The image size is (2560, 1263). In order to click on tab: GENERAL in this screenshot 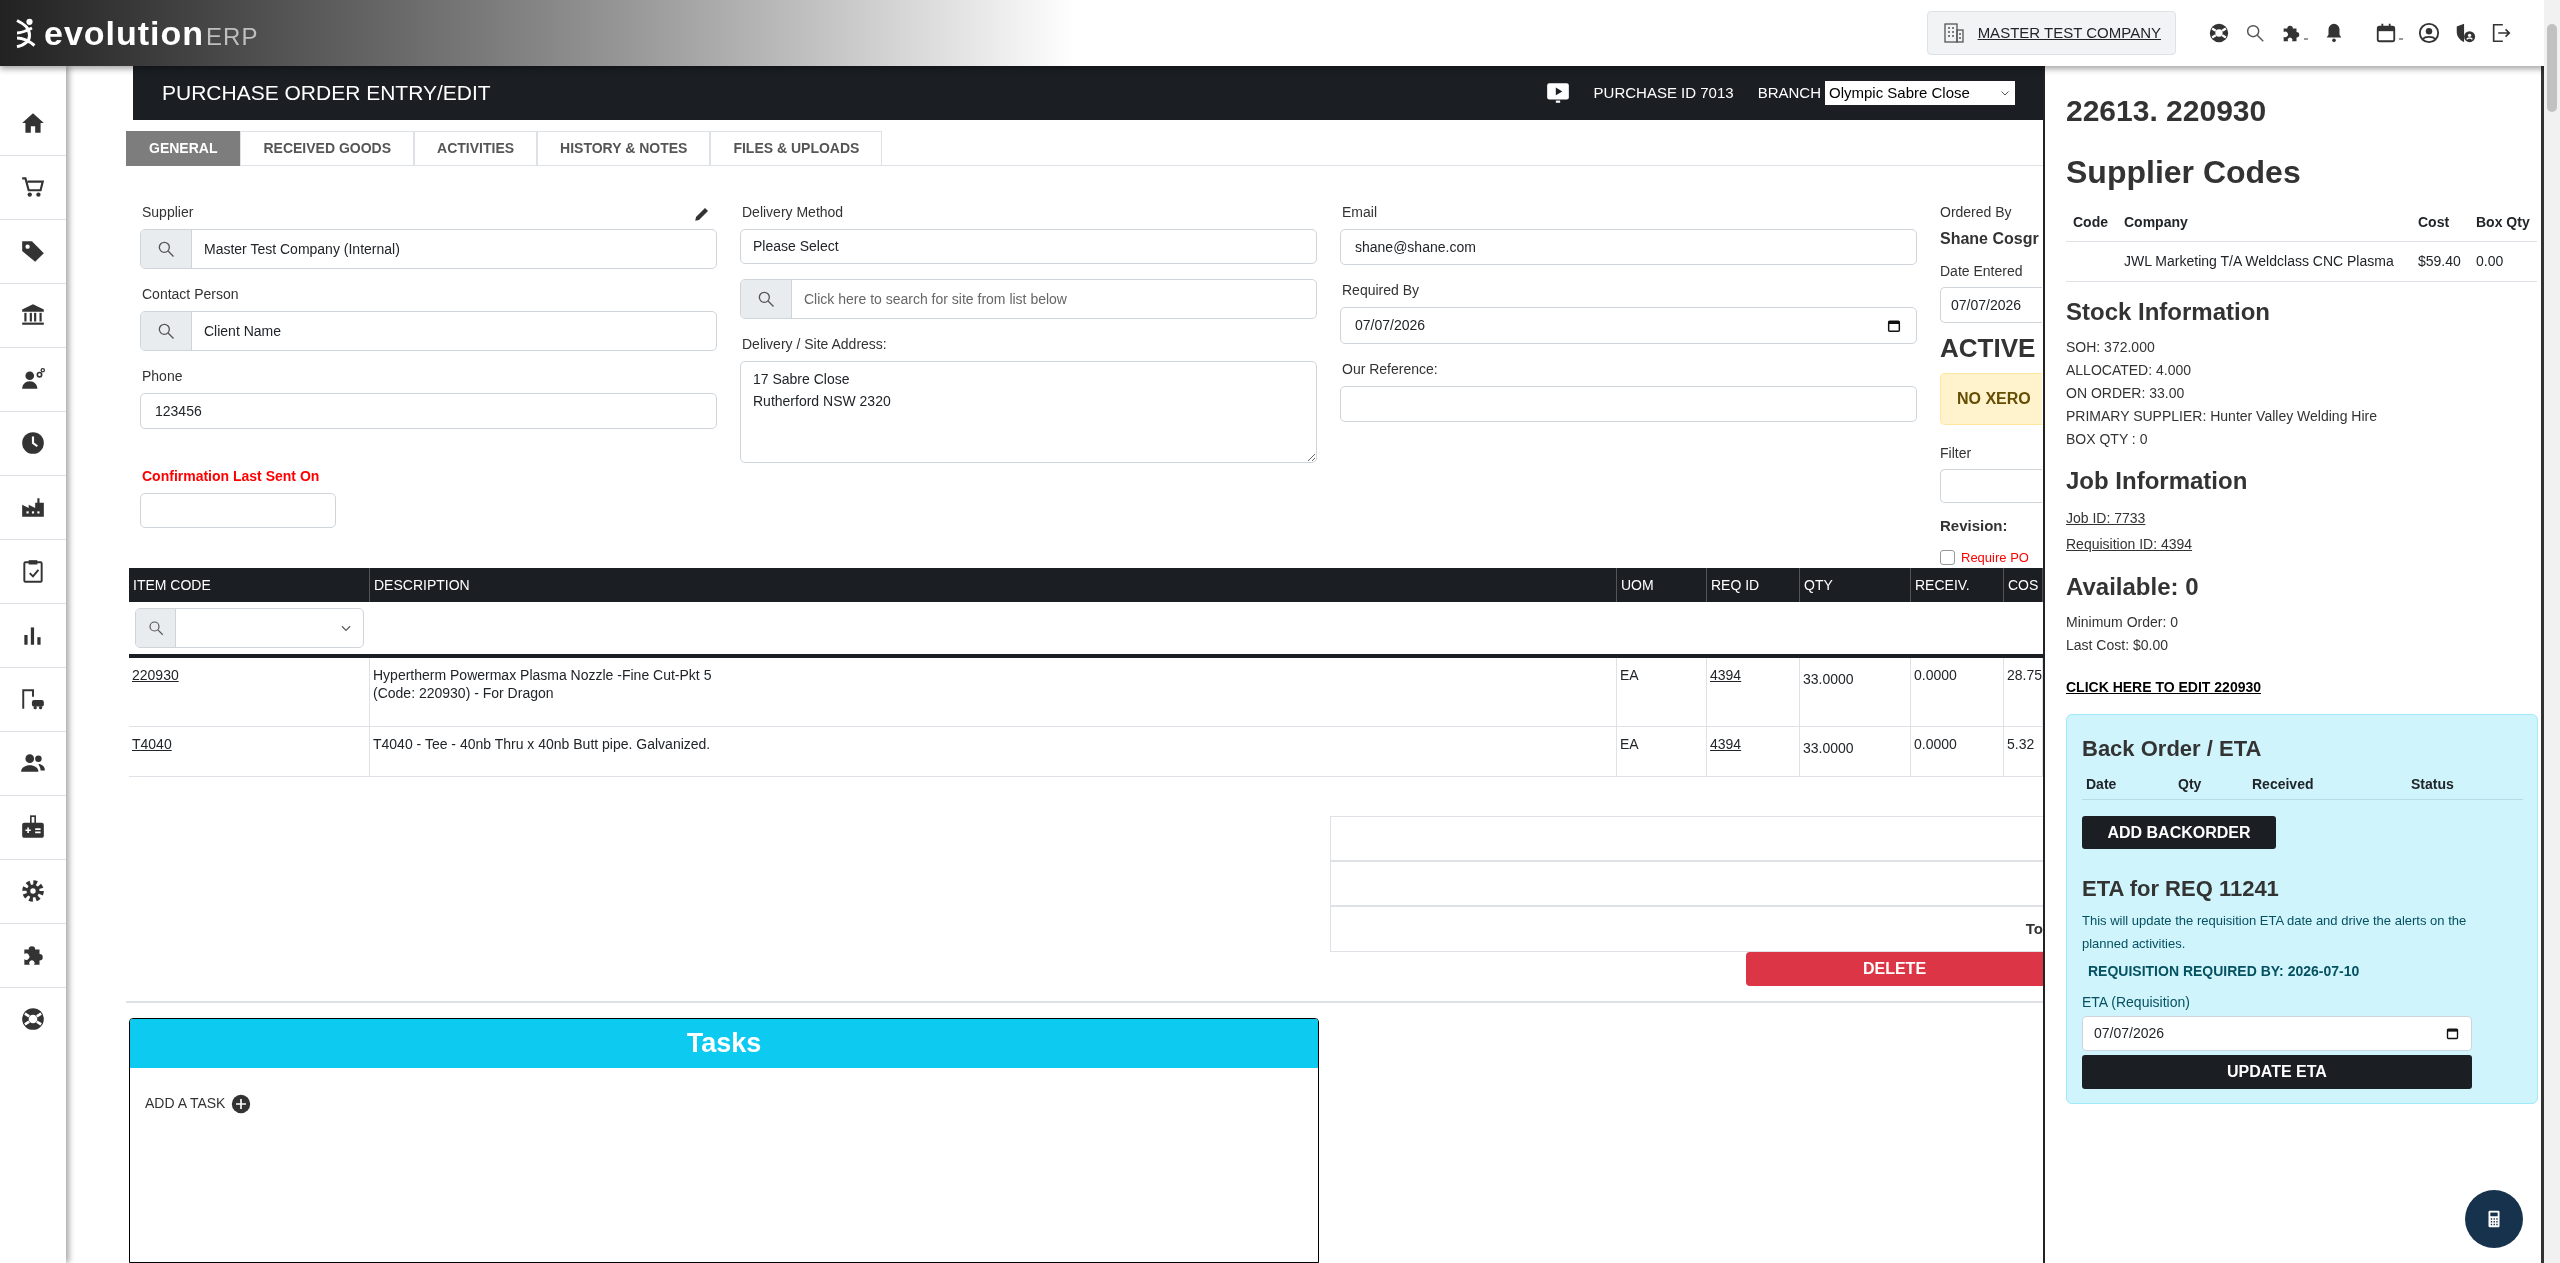, I will do `click(183, 148)`.